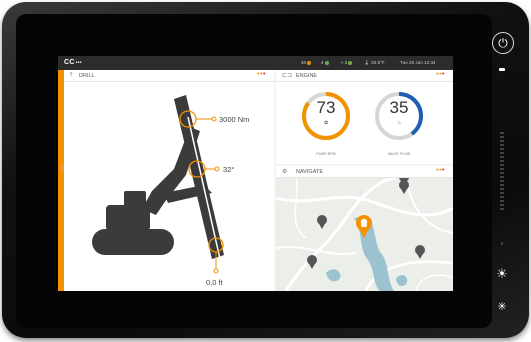 This screenshot has width=531, height=342. I want to click on thermometer-icon: 🌡︎, so click(367, 62).